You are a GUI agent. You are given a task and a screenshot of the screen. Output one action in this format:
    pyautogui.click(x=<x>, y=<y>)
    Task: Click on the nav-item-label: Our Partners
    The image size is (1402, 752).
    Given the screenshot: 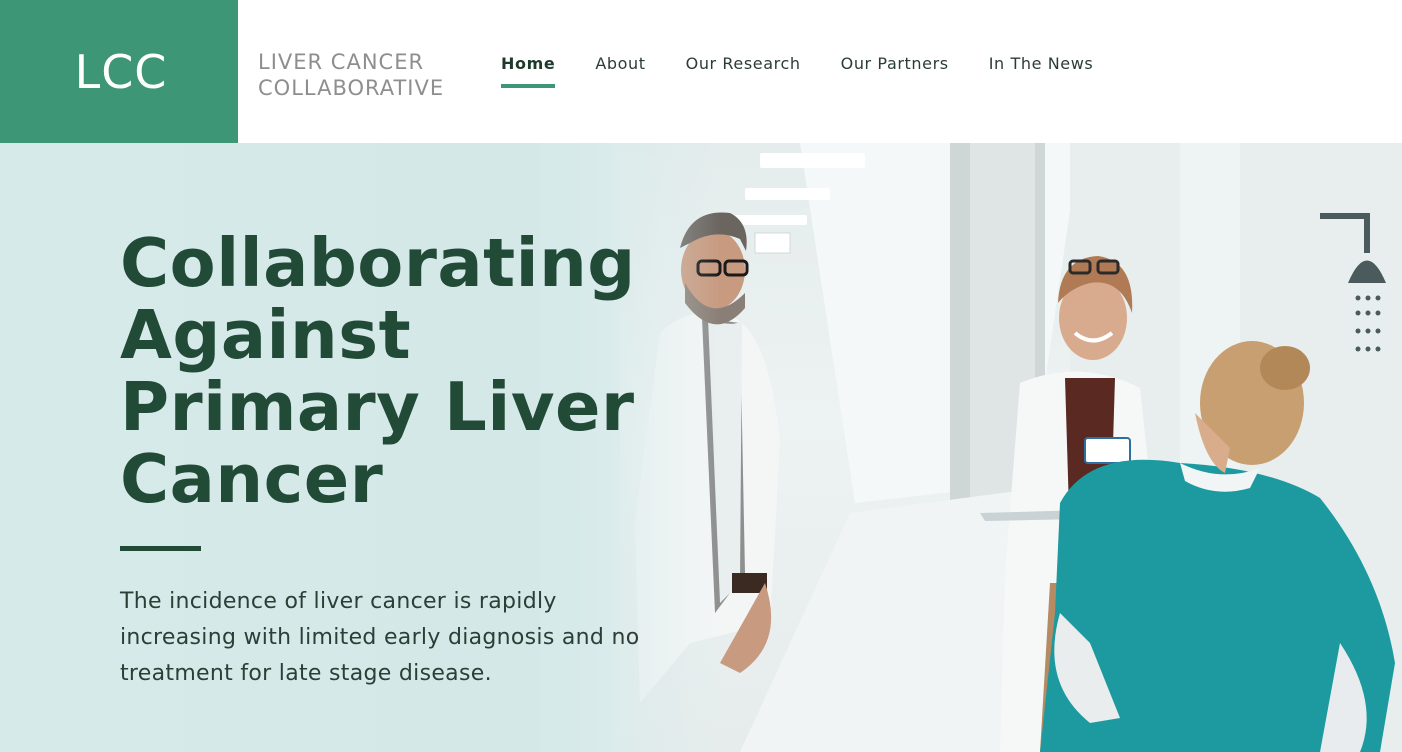 What is the action you would take?
    pyautogui.click(x=894, y=63)
    